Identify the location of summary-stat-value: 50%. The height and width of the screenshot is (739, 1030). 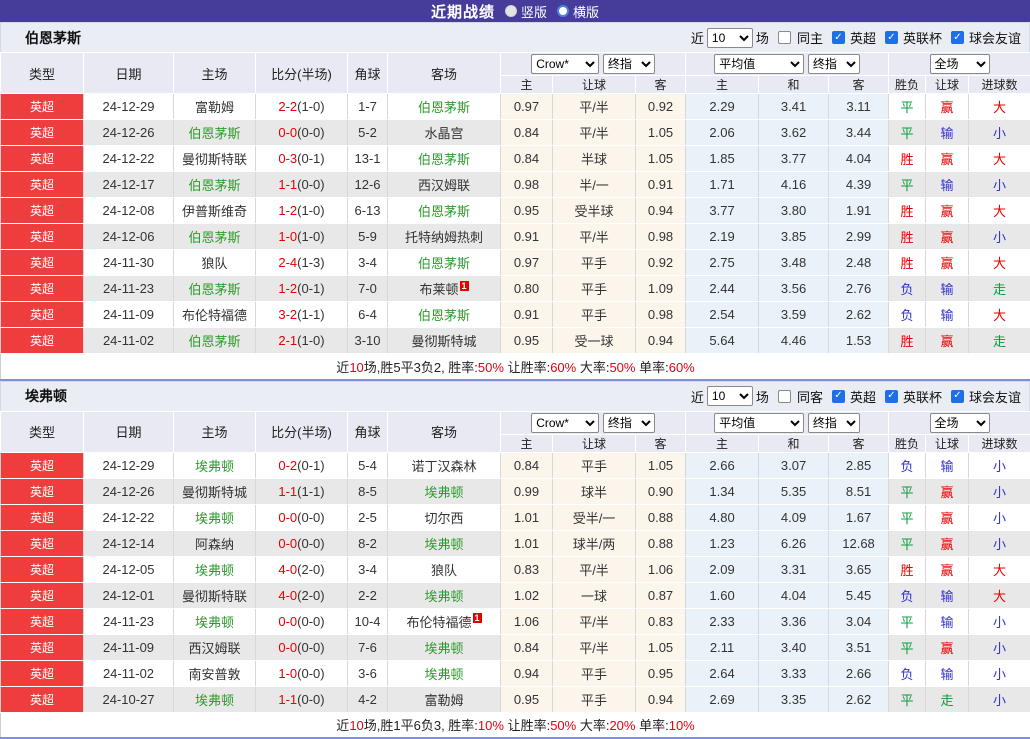
(563, 725).